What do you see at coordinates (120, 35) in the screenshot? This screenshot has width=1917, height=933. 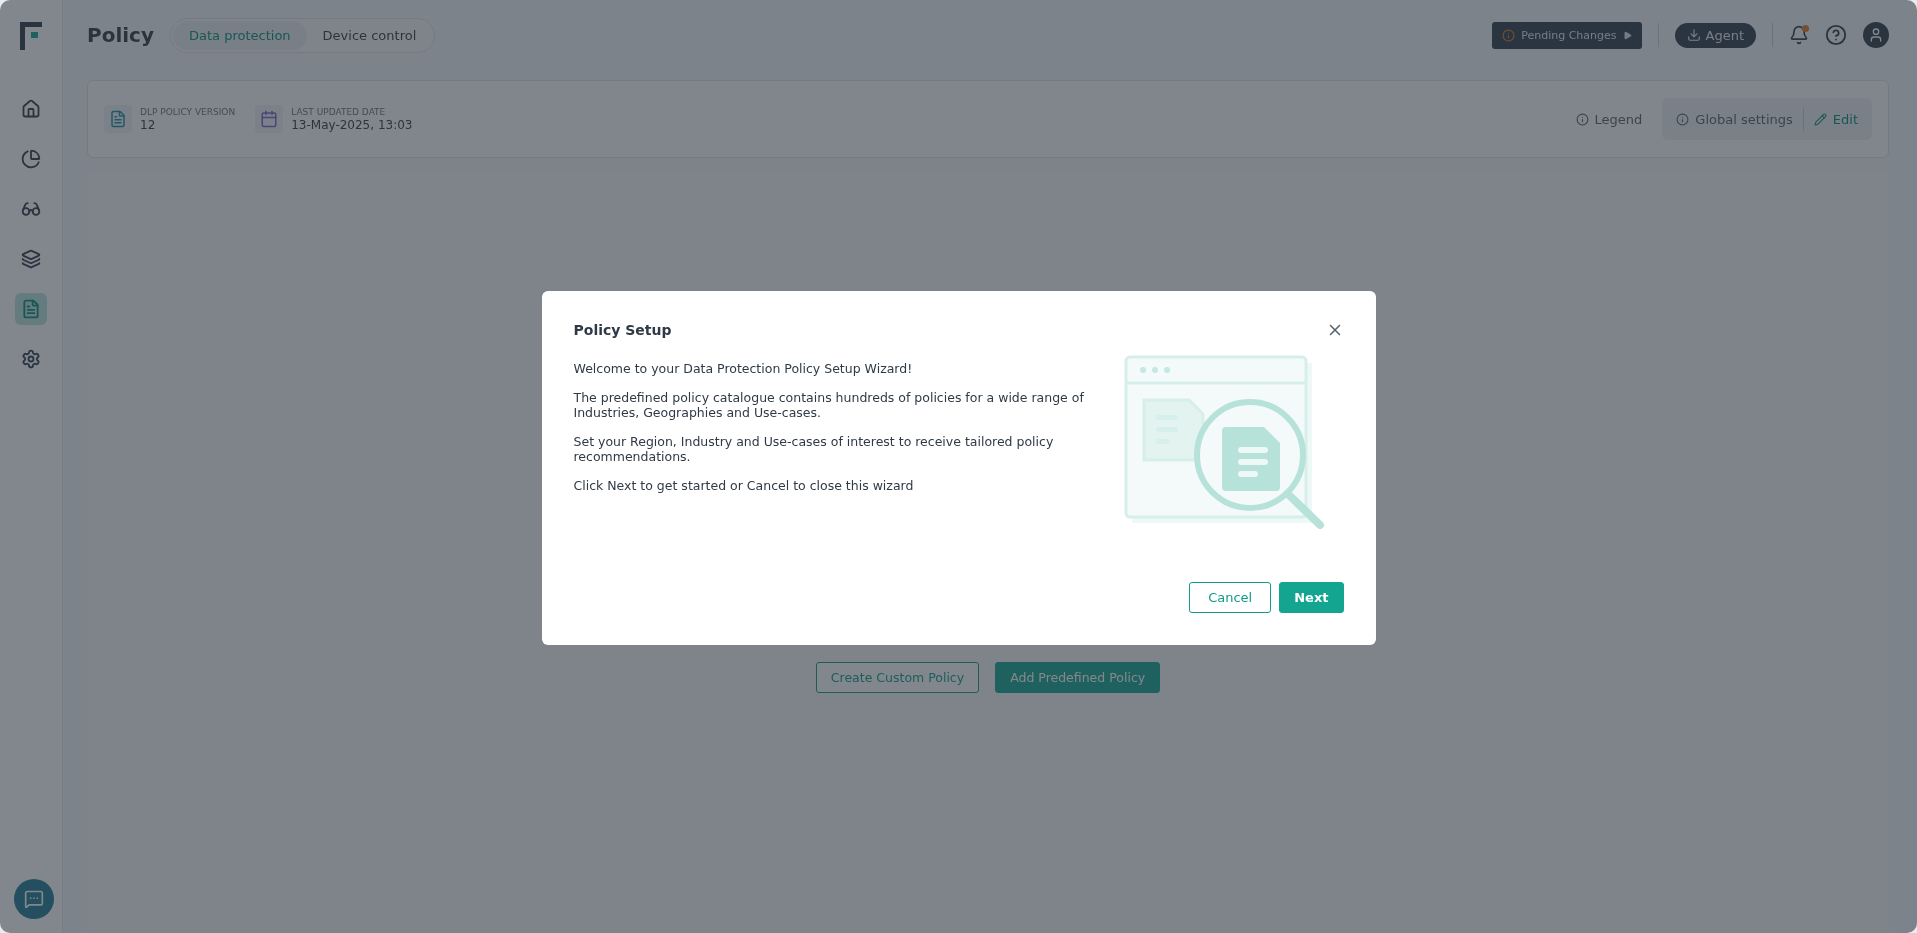 I see `page-title: Policy` at bounding box center [120, 35].